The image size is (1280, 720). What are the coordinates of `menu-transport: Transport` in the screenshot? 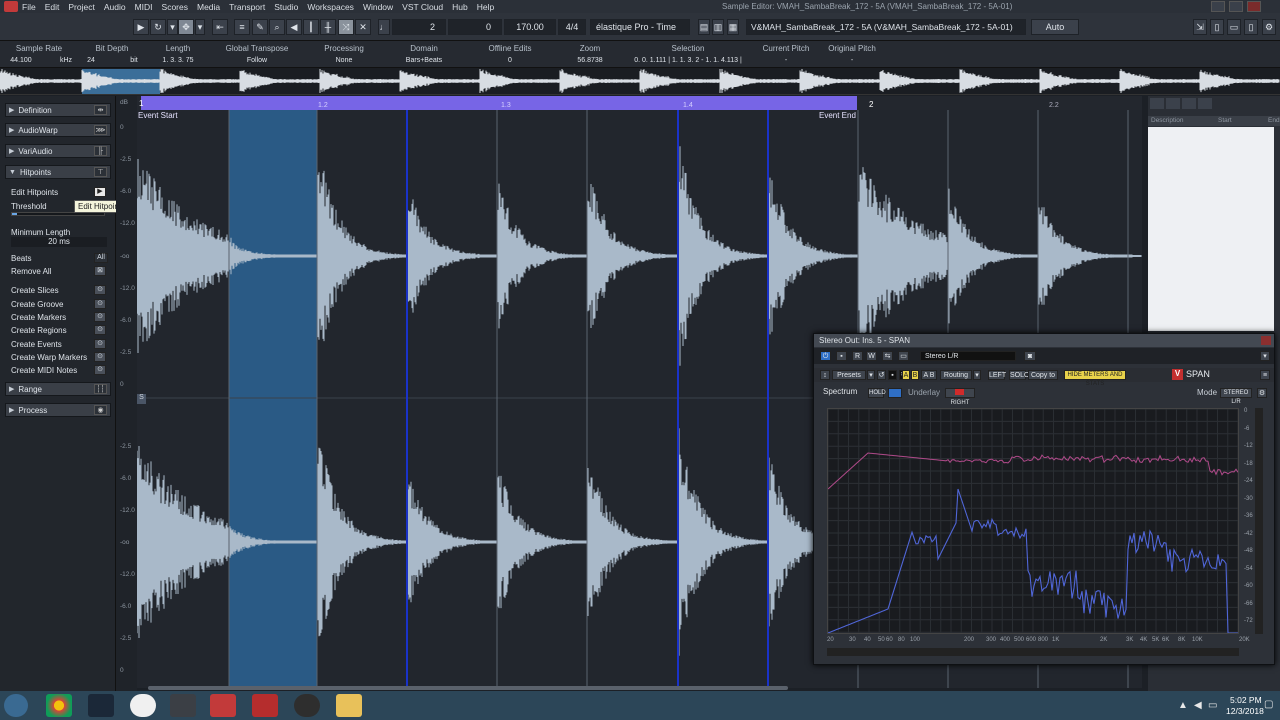 It's located at (247, 7).